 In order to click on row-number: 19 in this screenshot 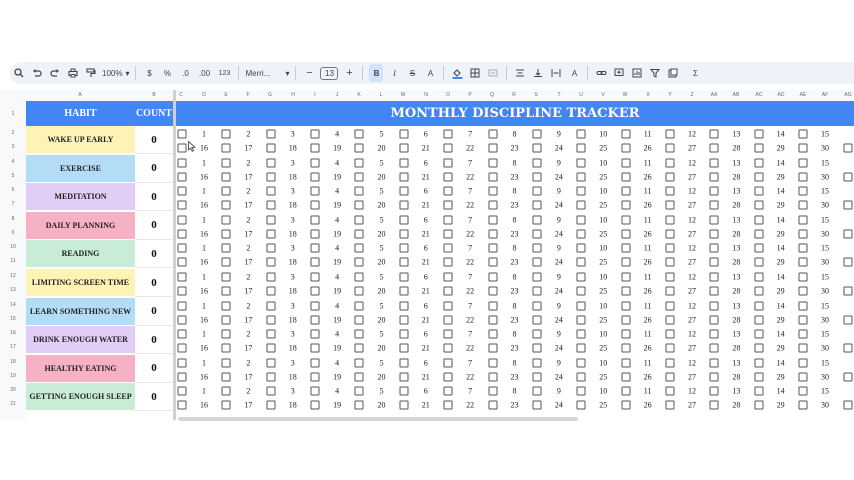, I will do `click(13, 376)`.